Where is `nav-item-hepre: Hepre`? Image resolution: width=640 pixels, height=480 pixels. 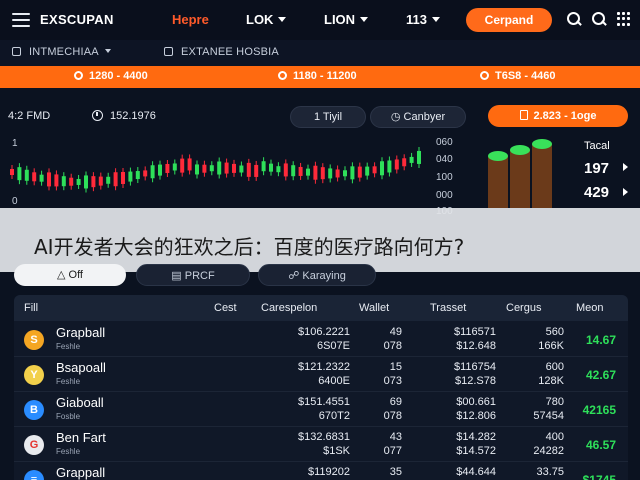 nav-item-hepre: Hepre is located at coordinates (190, 19).